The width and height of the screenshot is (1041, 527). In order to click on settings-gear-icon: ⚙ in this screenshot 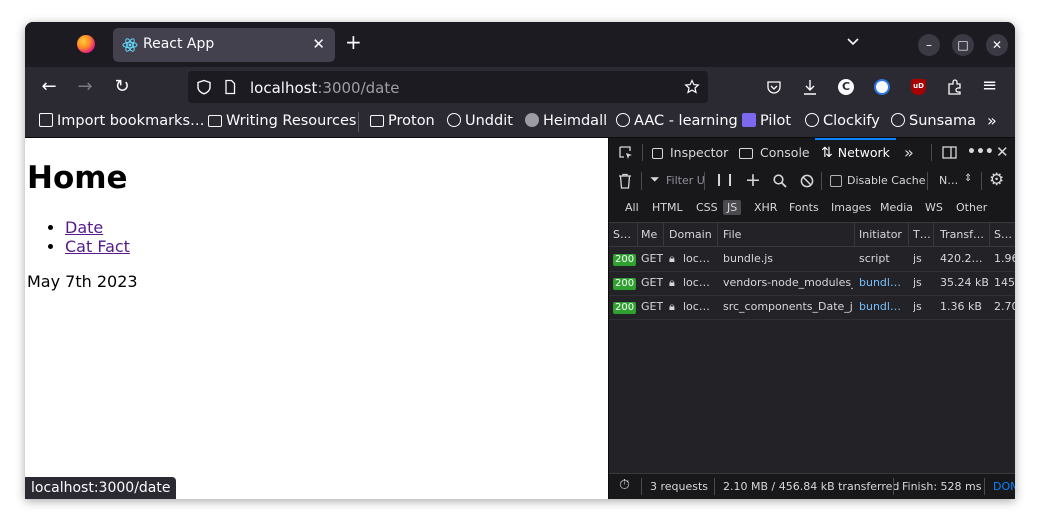, I will do `click(996, 180)`.